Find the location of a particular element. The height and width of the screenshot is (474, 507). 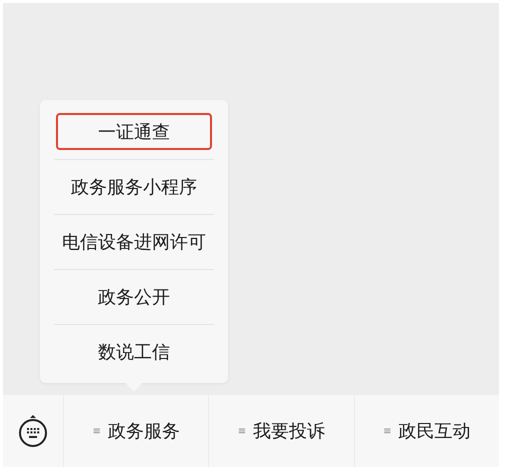

keyboard-icon is located at coordinates (33, 431).